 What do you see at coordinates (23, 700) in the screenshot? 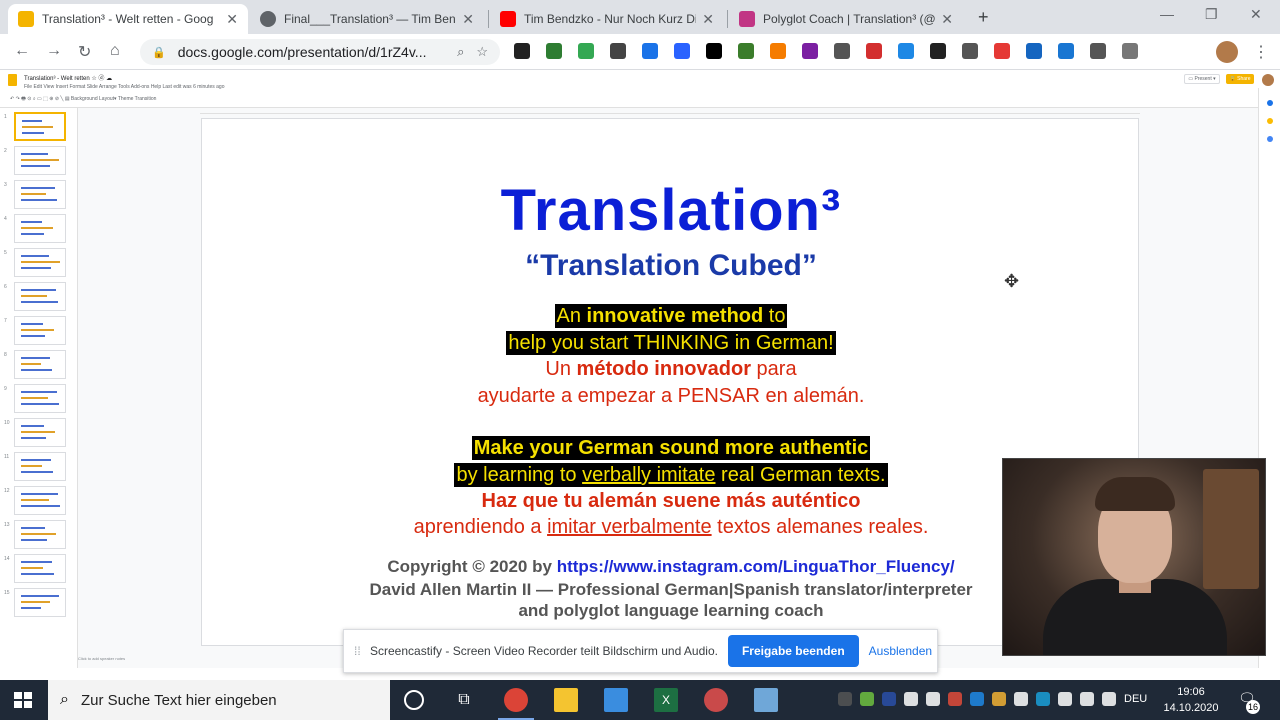
I see `windows-start-icon` at bounding box center [23, 700].